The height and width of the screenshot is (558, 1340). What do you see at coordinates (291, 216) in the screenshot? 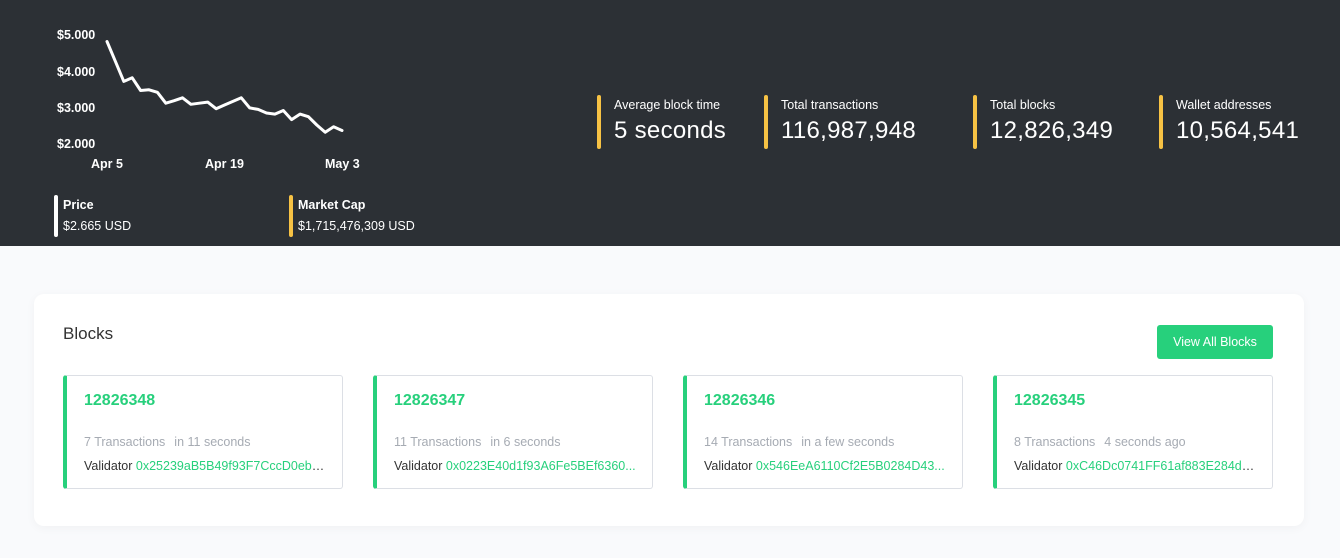
I see `market-cap-tile-bar` at bounding box center [291, 216].